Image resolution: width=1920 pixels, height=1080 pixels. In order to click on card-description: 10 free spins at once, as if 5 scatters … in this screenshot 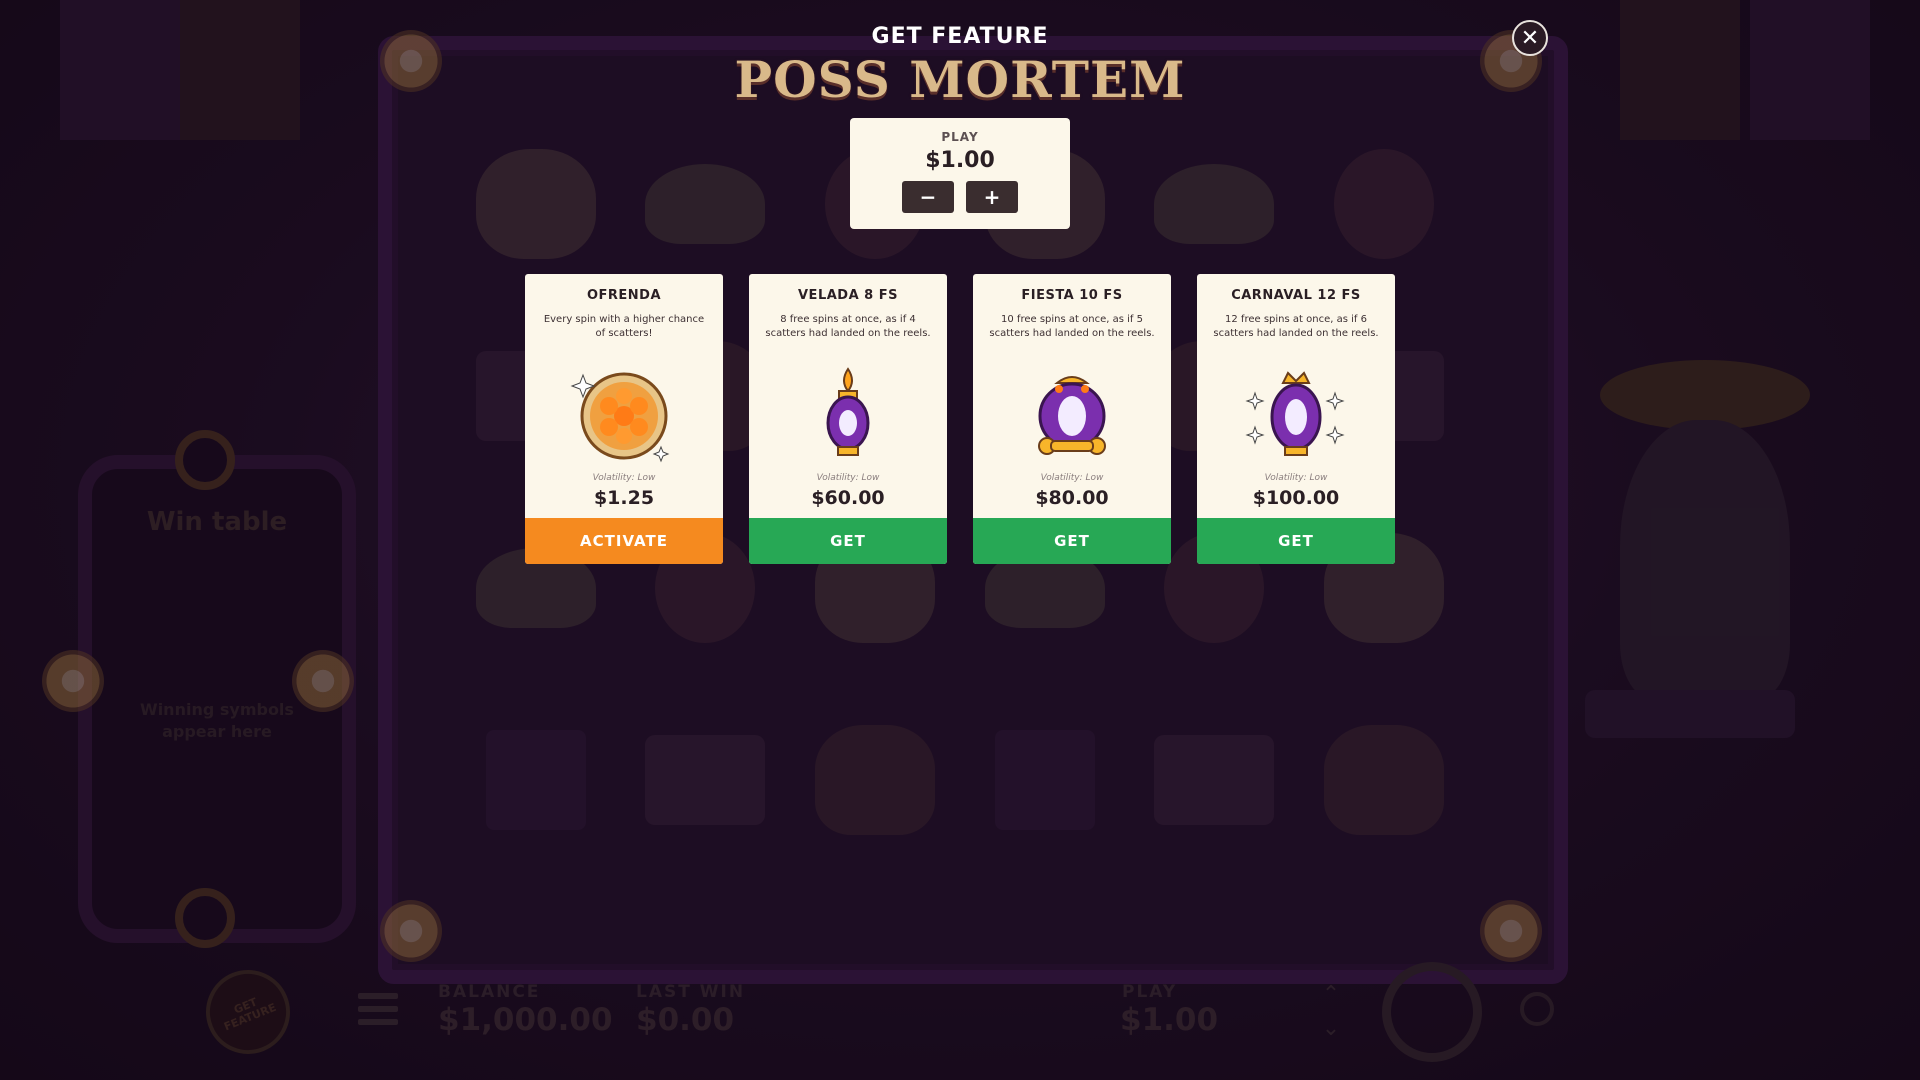, I will do `click(1072, 326)`.